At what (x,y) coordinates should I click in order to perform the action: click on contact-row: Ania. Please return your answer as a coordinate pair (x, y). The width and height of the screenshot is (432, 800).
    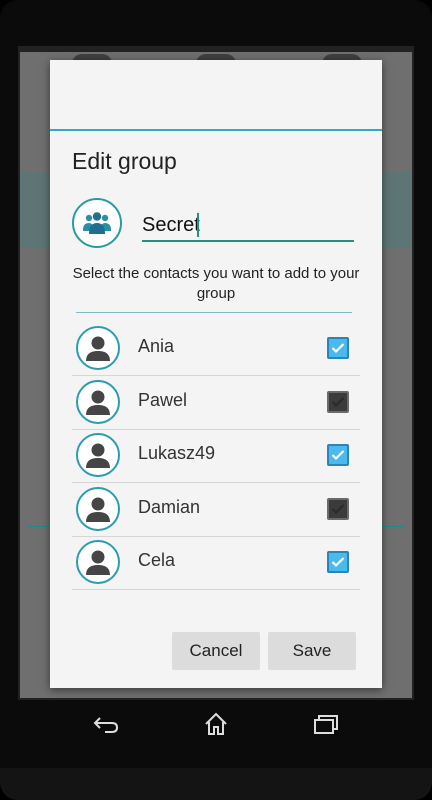
    Looking at the image, I should click on (216, 349).